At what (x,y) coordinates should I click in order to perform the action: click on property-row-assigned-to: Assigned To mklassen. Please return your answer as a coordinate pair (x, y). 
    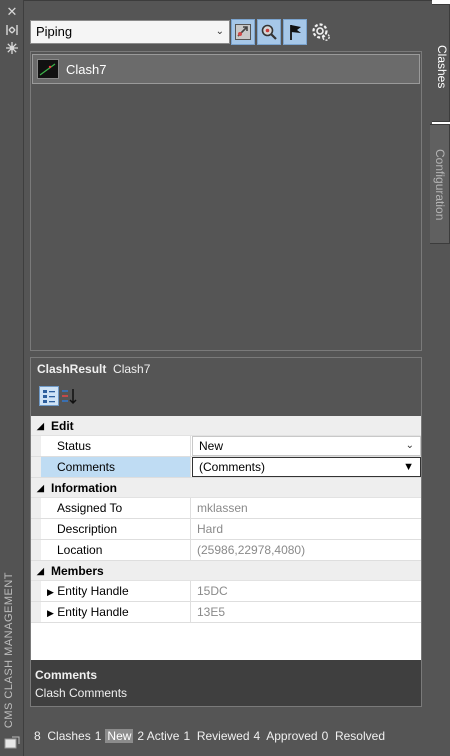
    Looking at the image, I should click on (226, 508).